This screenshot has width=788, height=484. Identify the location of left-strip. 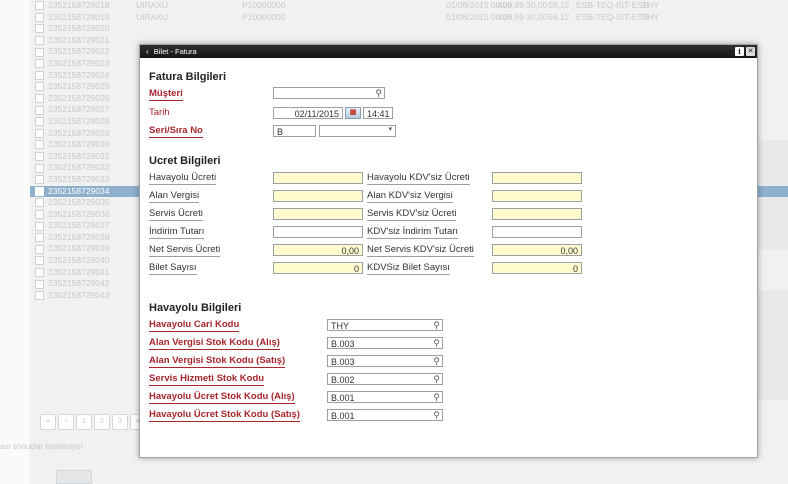
(15, 242).